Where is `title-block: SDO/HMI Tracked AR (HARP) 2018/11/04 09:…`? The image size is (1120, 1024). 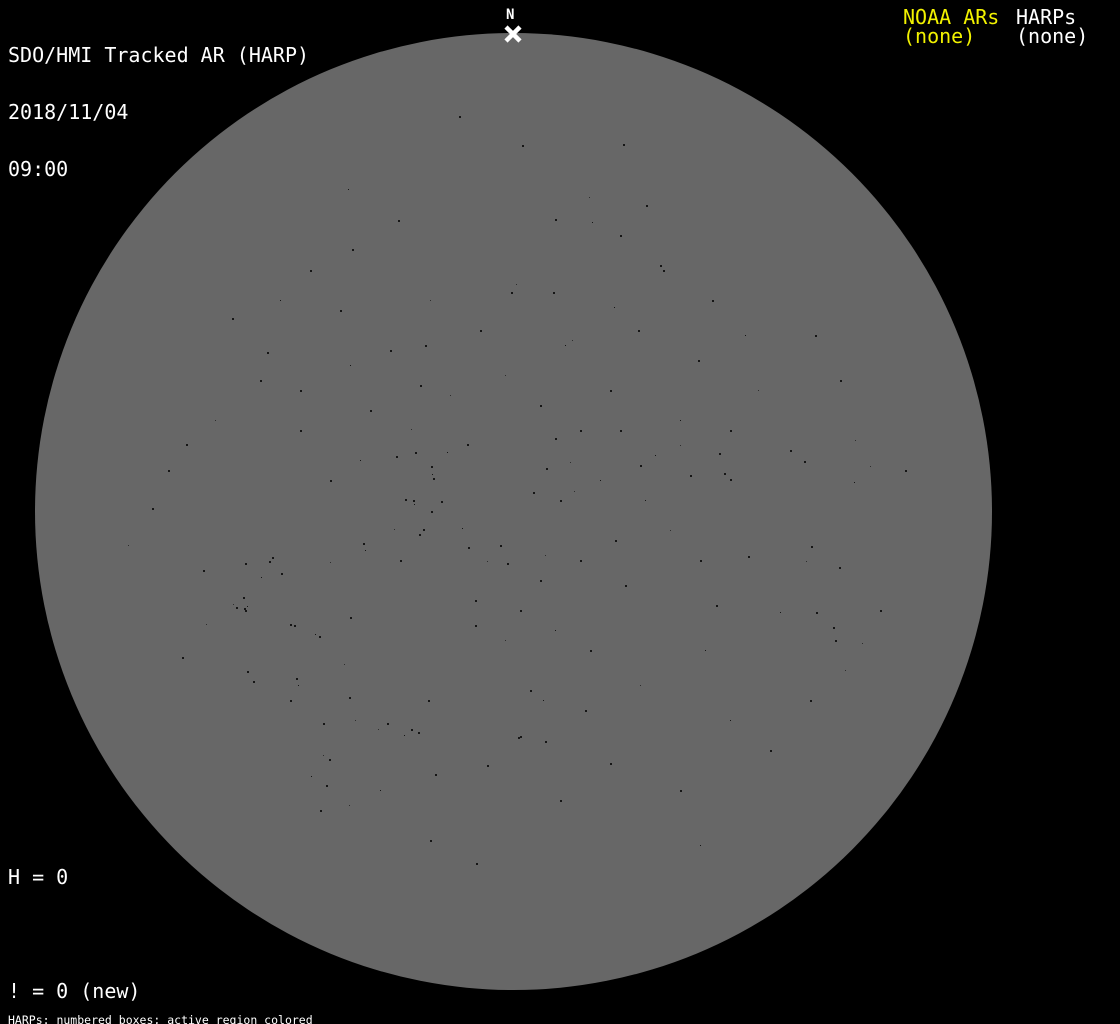 title-block: SDO/HMI Tracked AR (HARP) 2018/11/04 09:… is located at coordinates (158, 112).